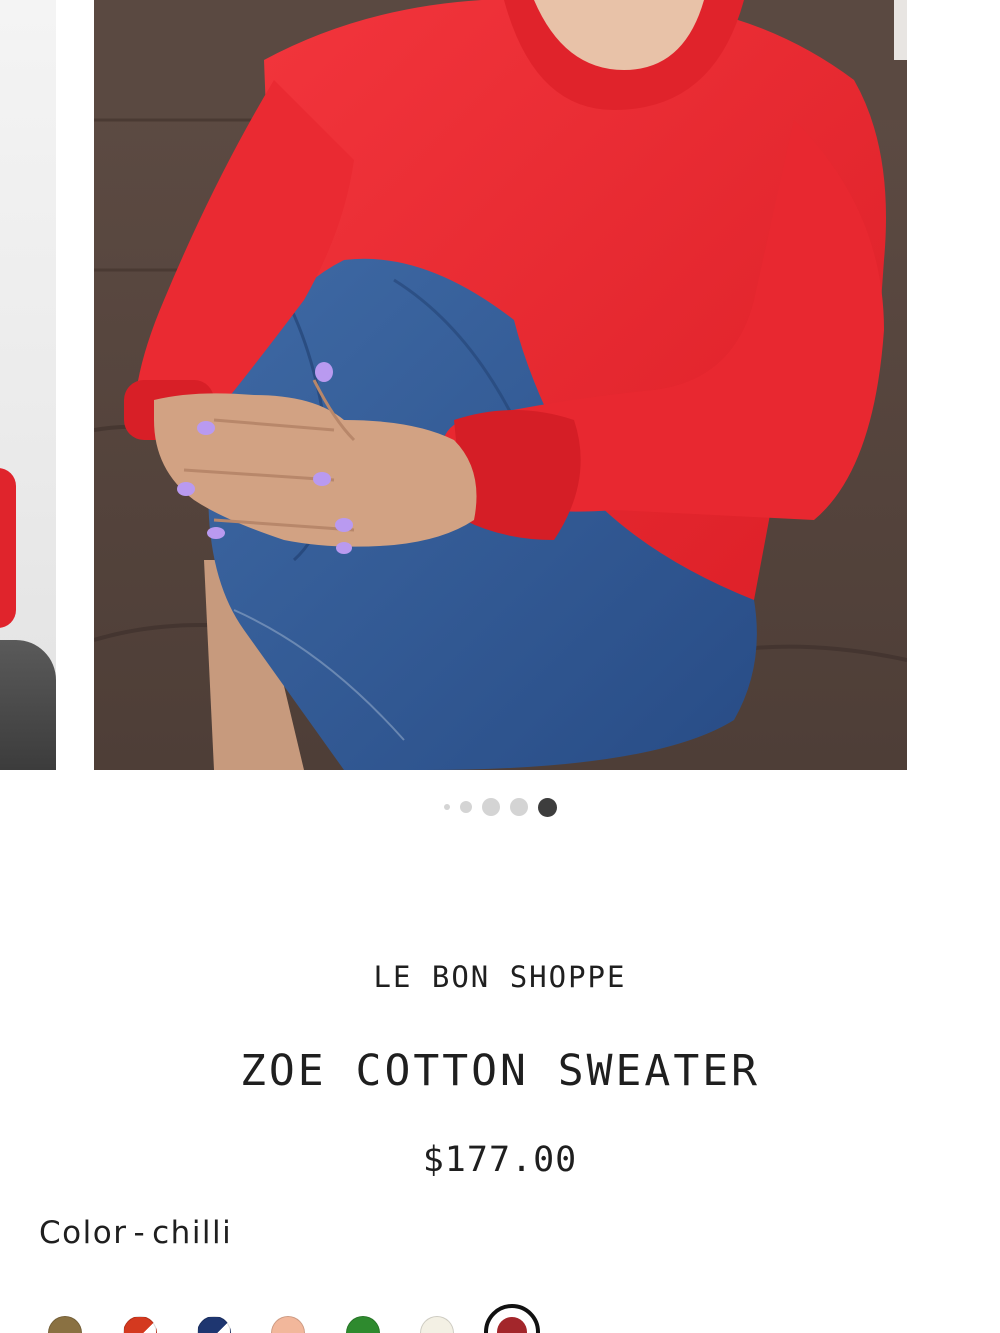 The height and width of the screenshot is (1333, 1000). I want to click on color-label-text: Color, so click(83, 1233).